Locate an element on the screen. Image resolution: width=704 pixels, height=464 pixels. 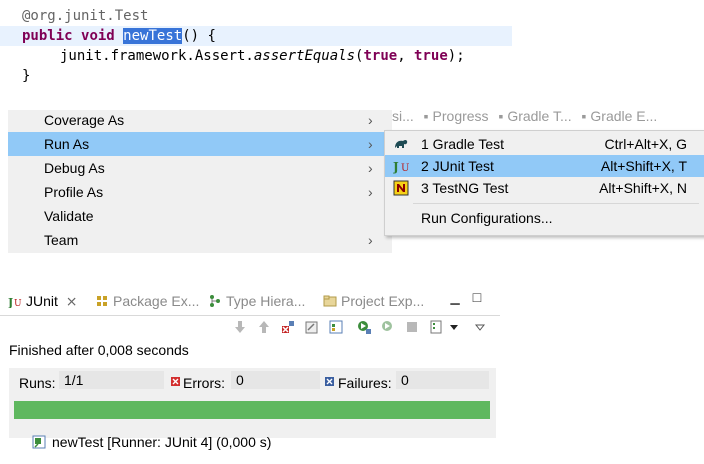
dropdown-arrow-icon is located at coordinates (454, 327).